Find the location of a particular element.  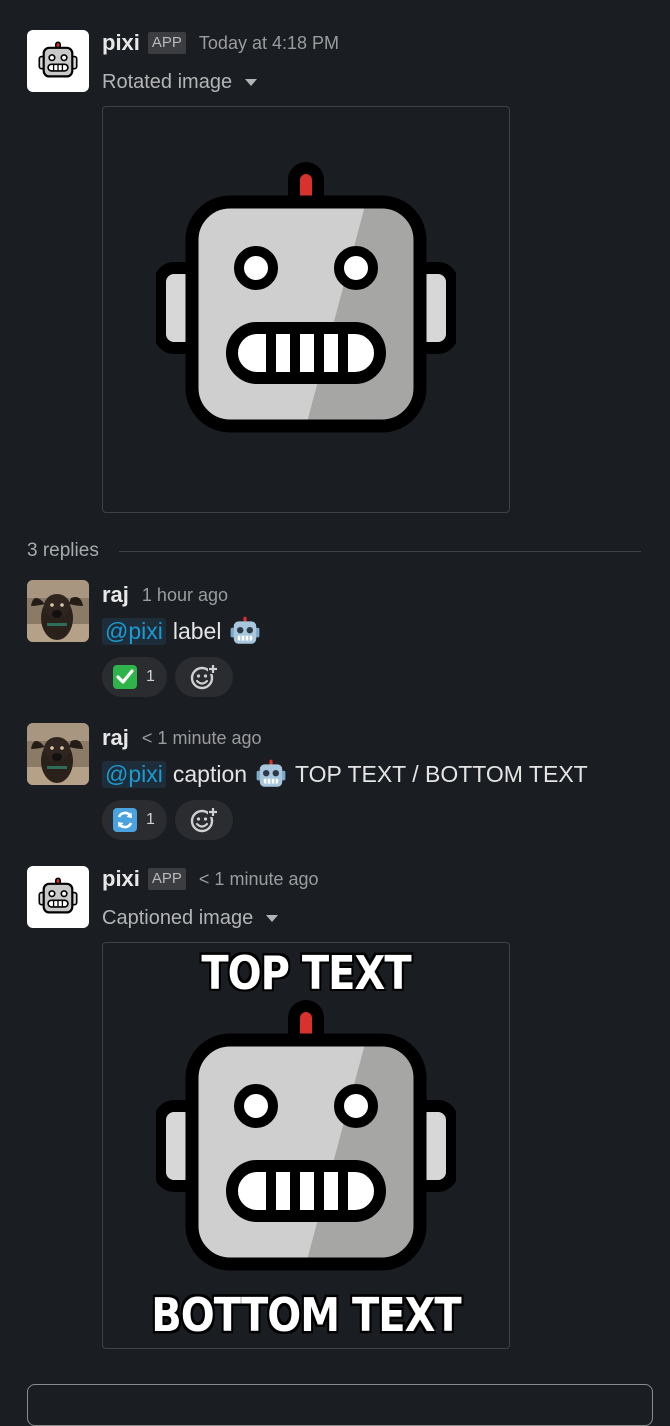

message-text: label is located at coordinates (197, 630).